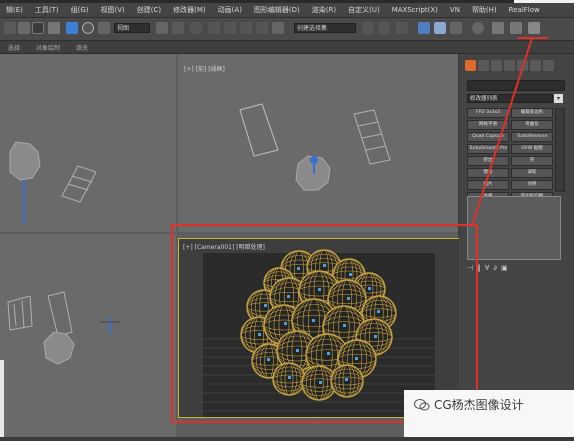 The height and width of the screenshot is (441, 574). I want to click on move-icon, so click(72, 28).